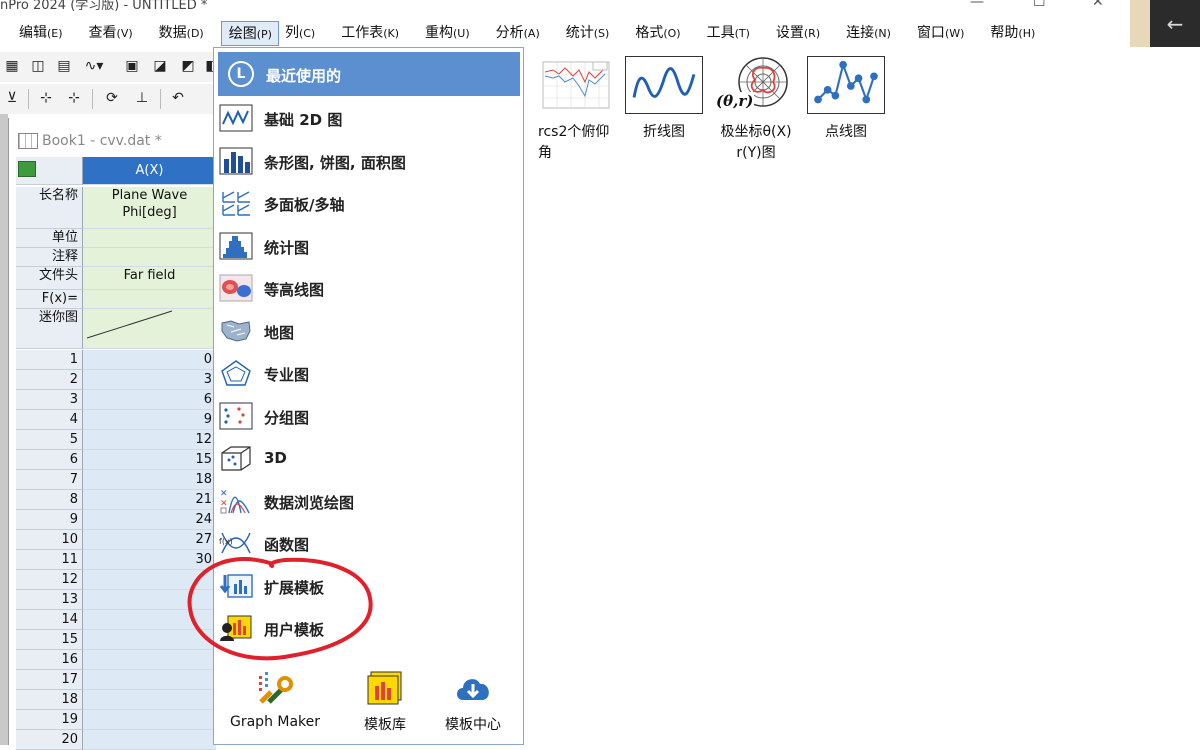  What do you see at coordinates (368, 628) in the screenshot?
I see `plot-menu-item-user-template: 用户模板` at bounding box center [368, 628].